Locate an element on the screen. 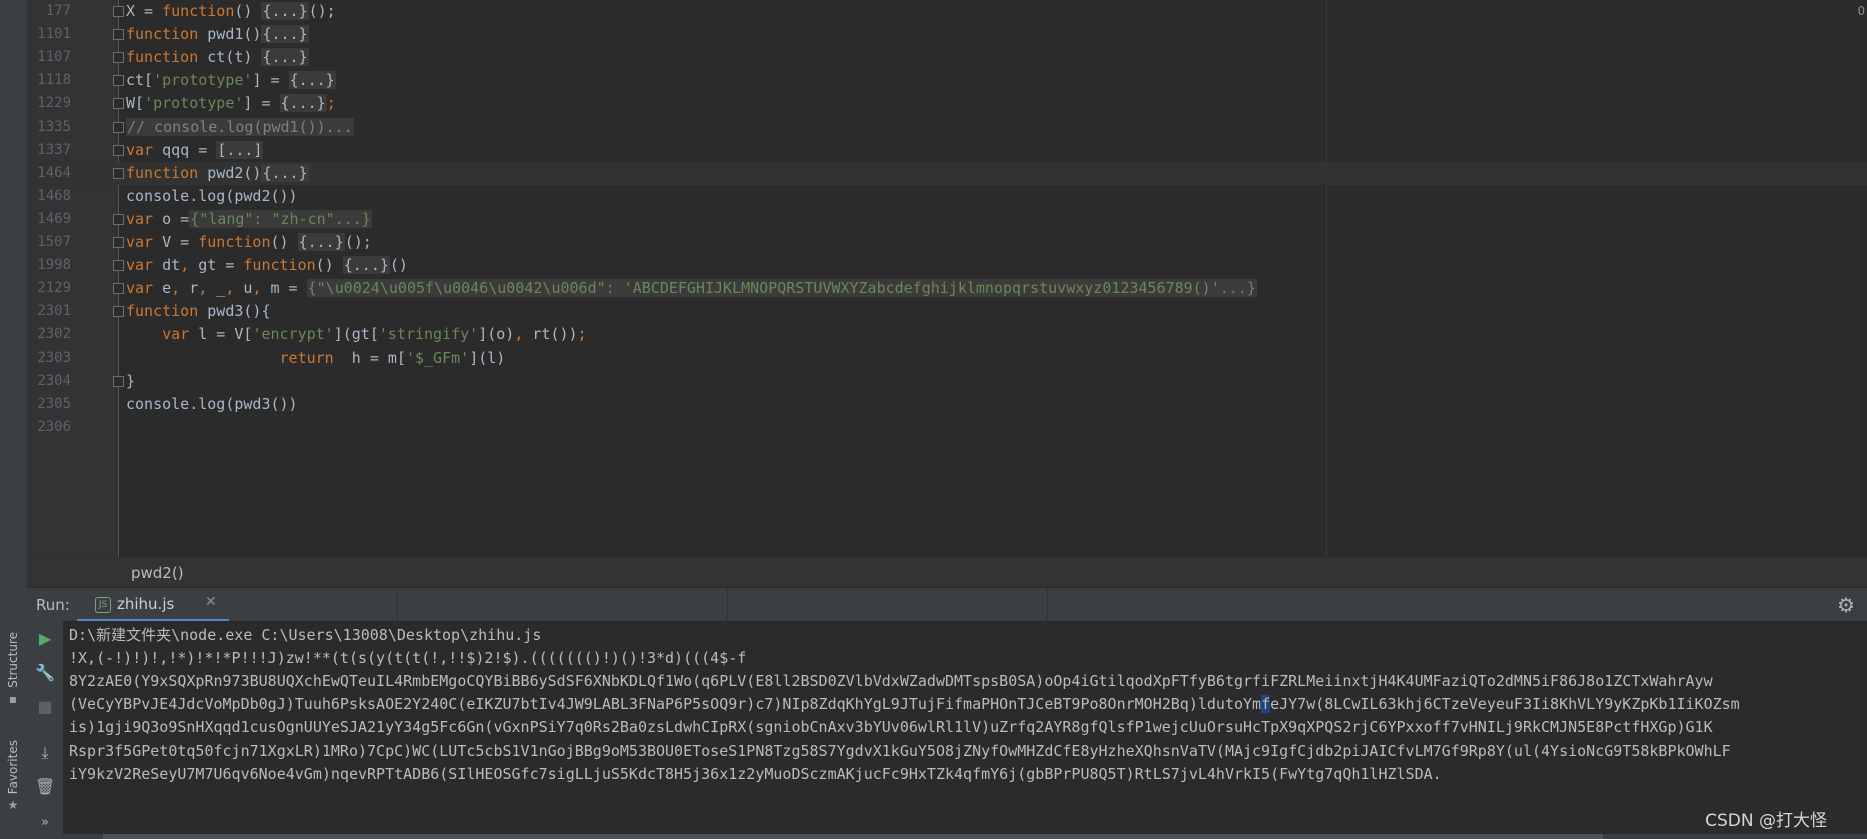  code-line: 1337 var qqq = [...] is located at coordinates (947, 150).